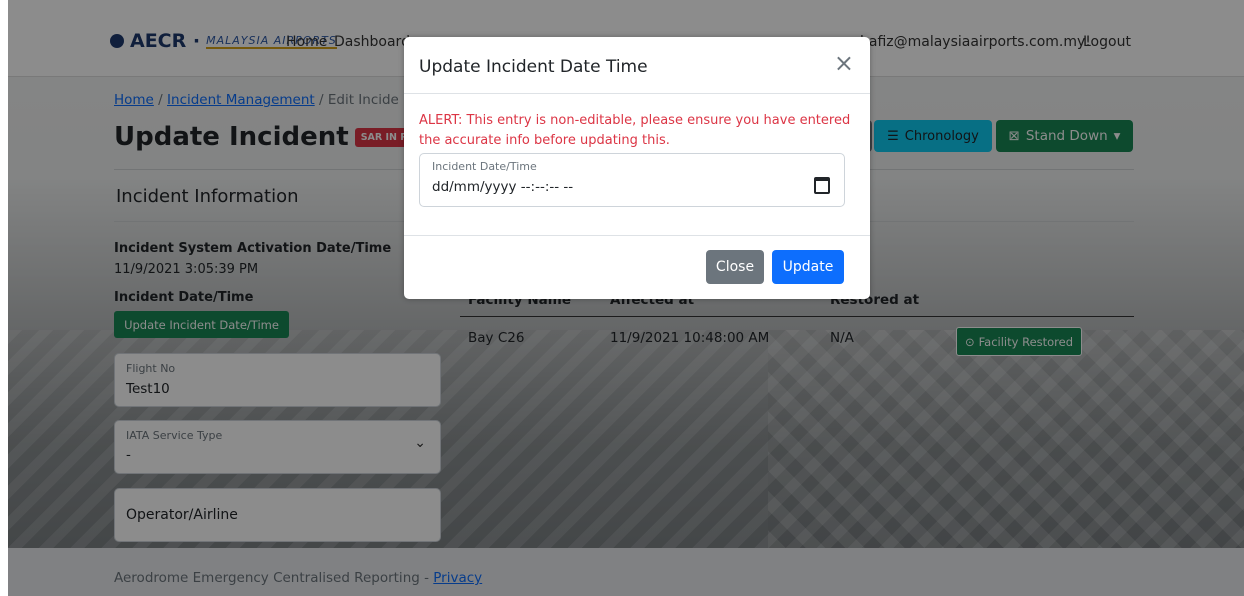  What do you see at coordinates (637, 235) in the screenshot?
I see `modal-footer-divider` at bounding box center [637, 235].